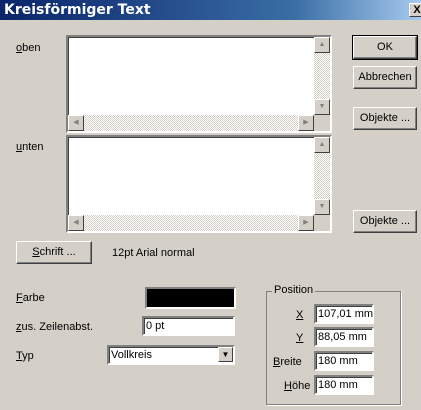 This screenshot has width=421, height=410. I want to click on line-spacing-input: 0 pt, so click(188, 326).